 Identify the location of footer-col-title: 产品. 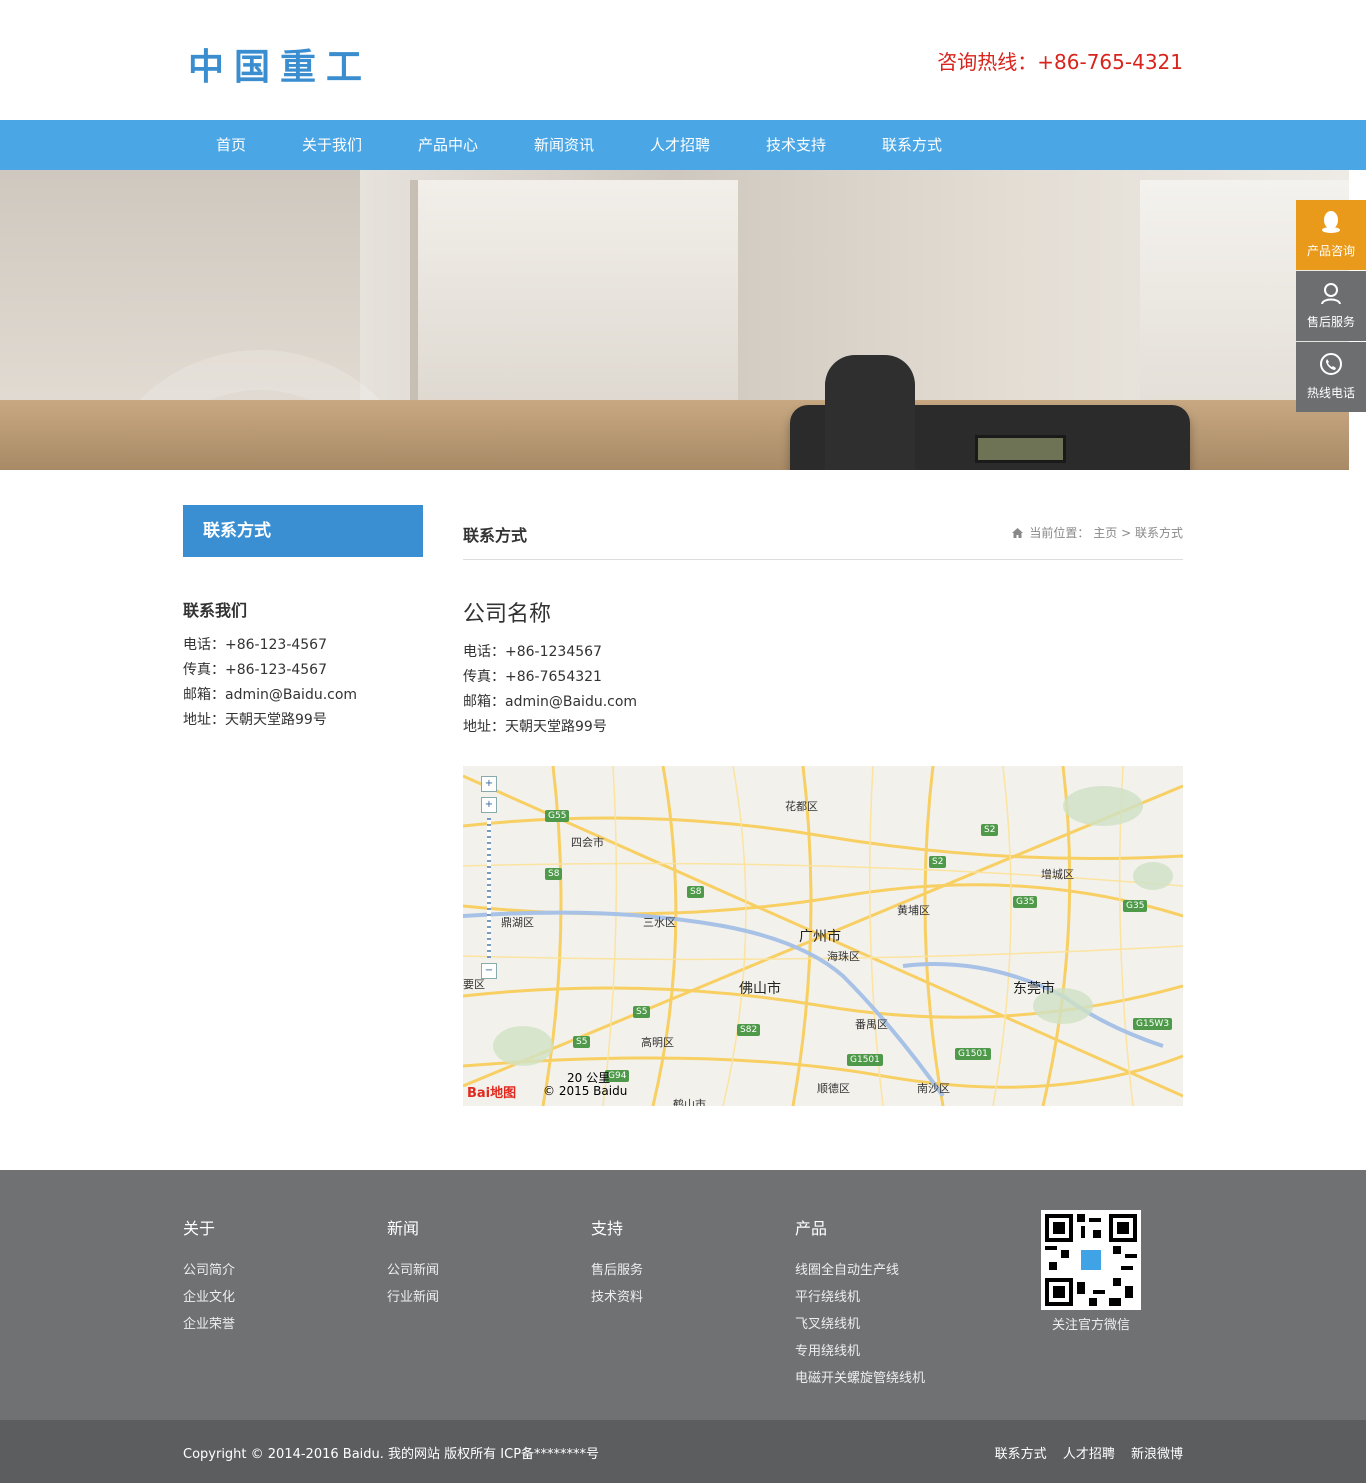
(811, 1228).